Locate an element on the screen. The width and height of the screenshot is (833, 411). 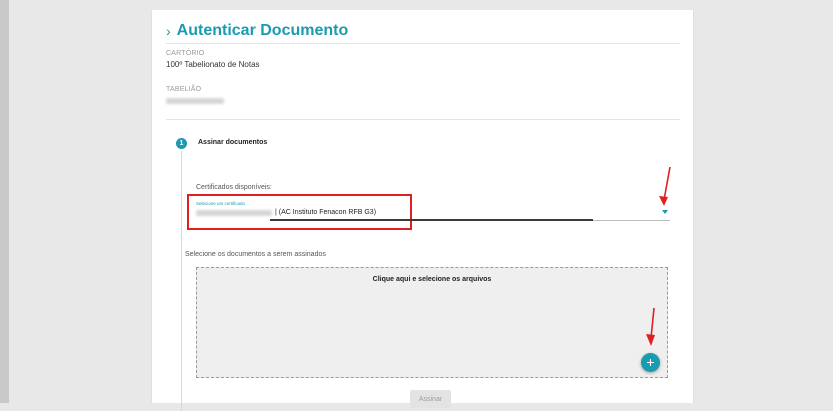
window-edge is located at coordinates (4, 201).